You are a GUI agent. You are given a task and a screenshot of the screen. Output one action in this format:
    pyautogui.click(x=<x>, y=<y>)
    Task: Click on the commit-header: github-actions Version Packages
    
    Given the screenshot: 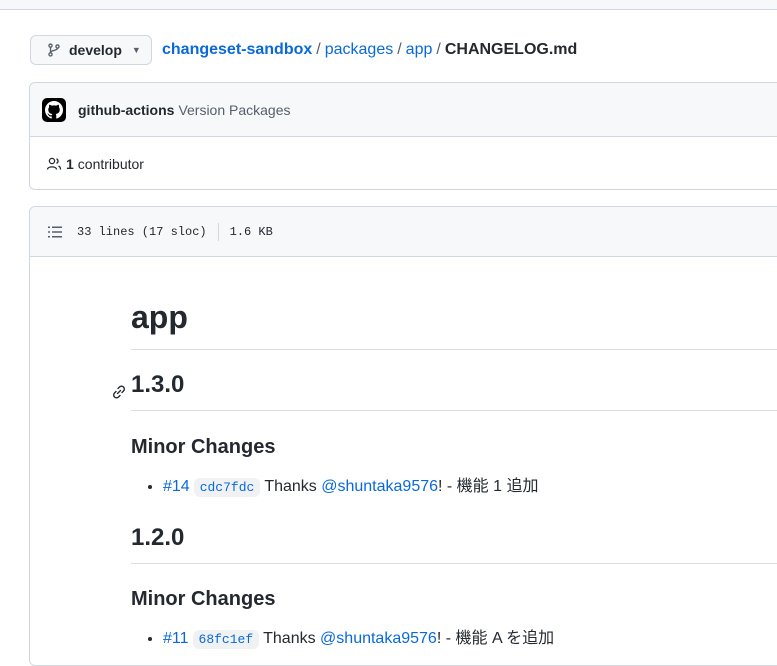 What is the action you would take?
    pyautogui.click(x=403, y=110)
    